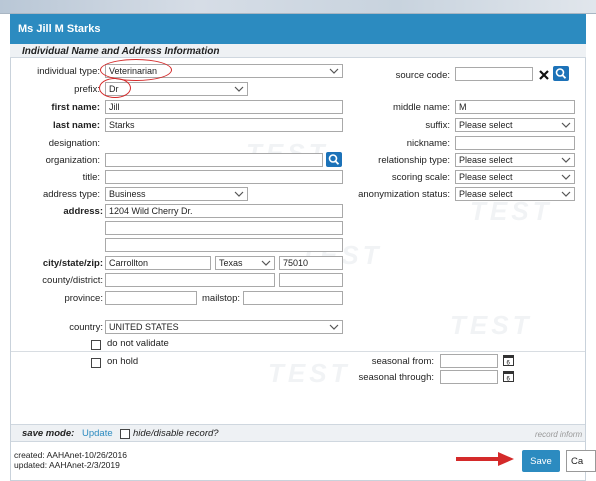 Image resolution: width=596 pixels, height=481 pixels. I want to click on organization-input, so click(214, 160).